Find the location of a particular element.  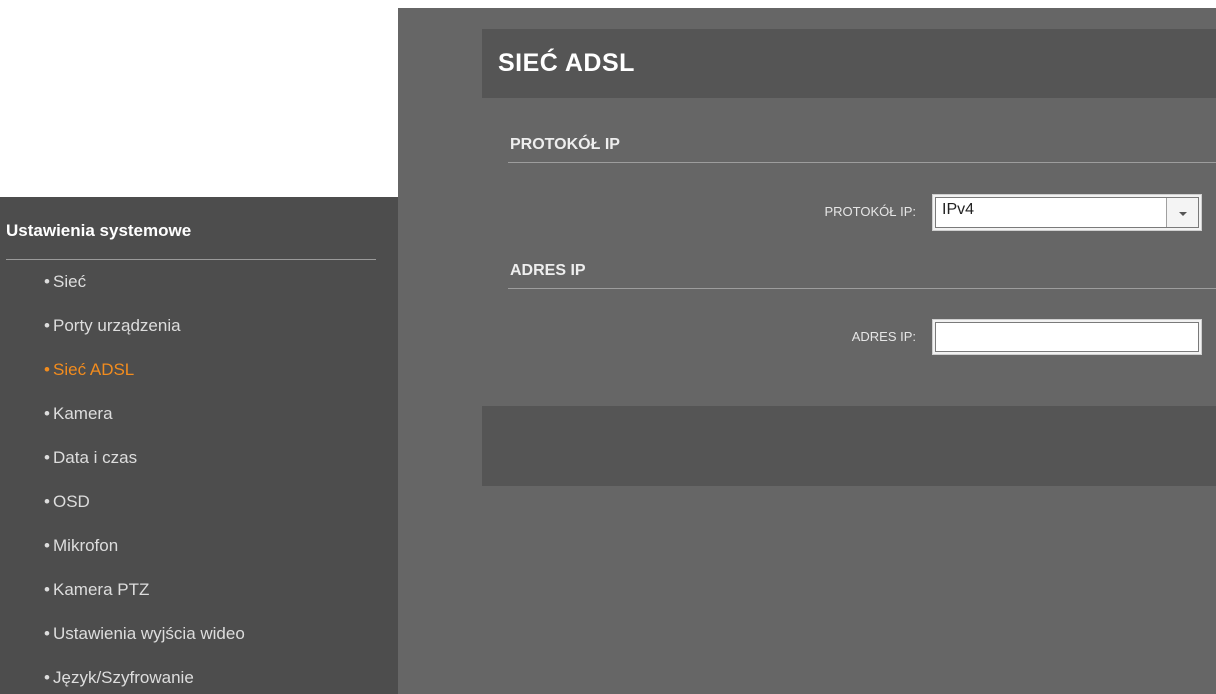

sidebar-item-siec: • Sieć is located at coordinates (199, 282).